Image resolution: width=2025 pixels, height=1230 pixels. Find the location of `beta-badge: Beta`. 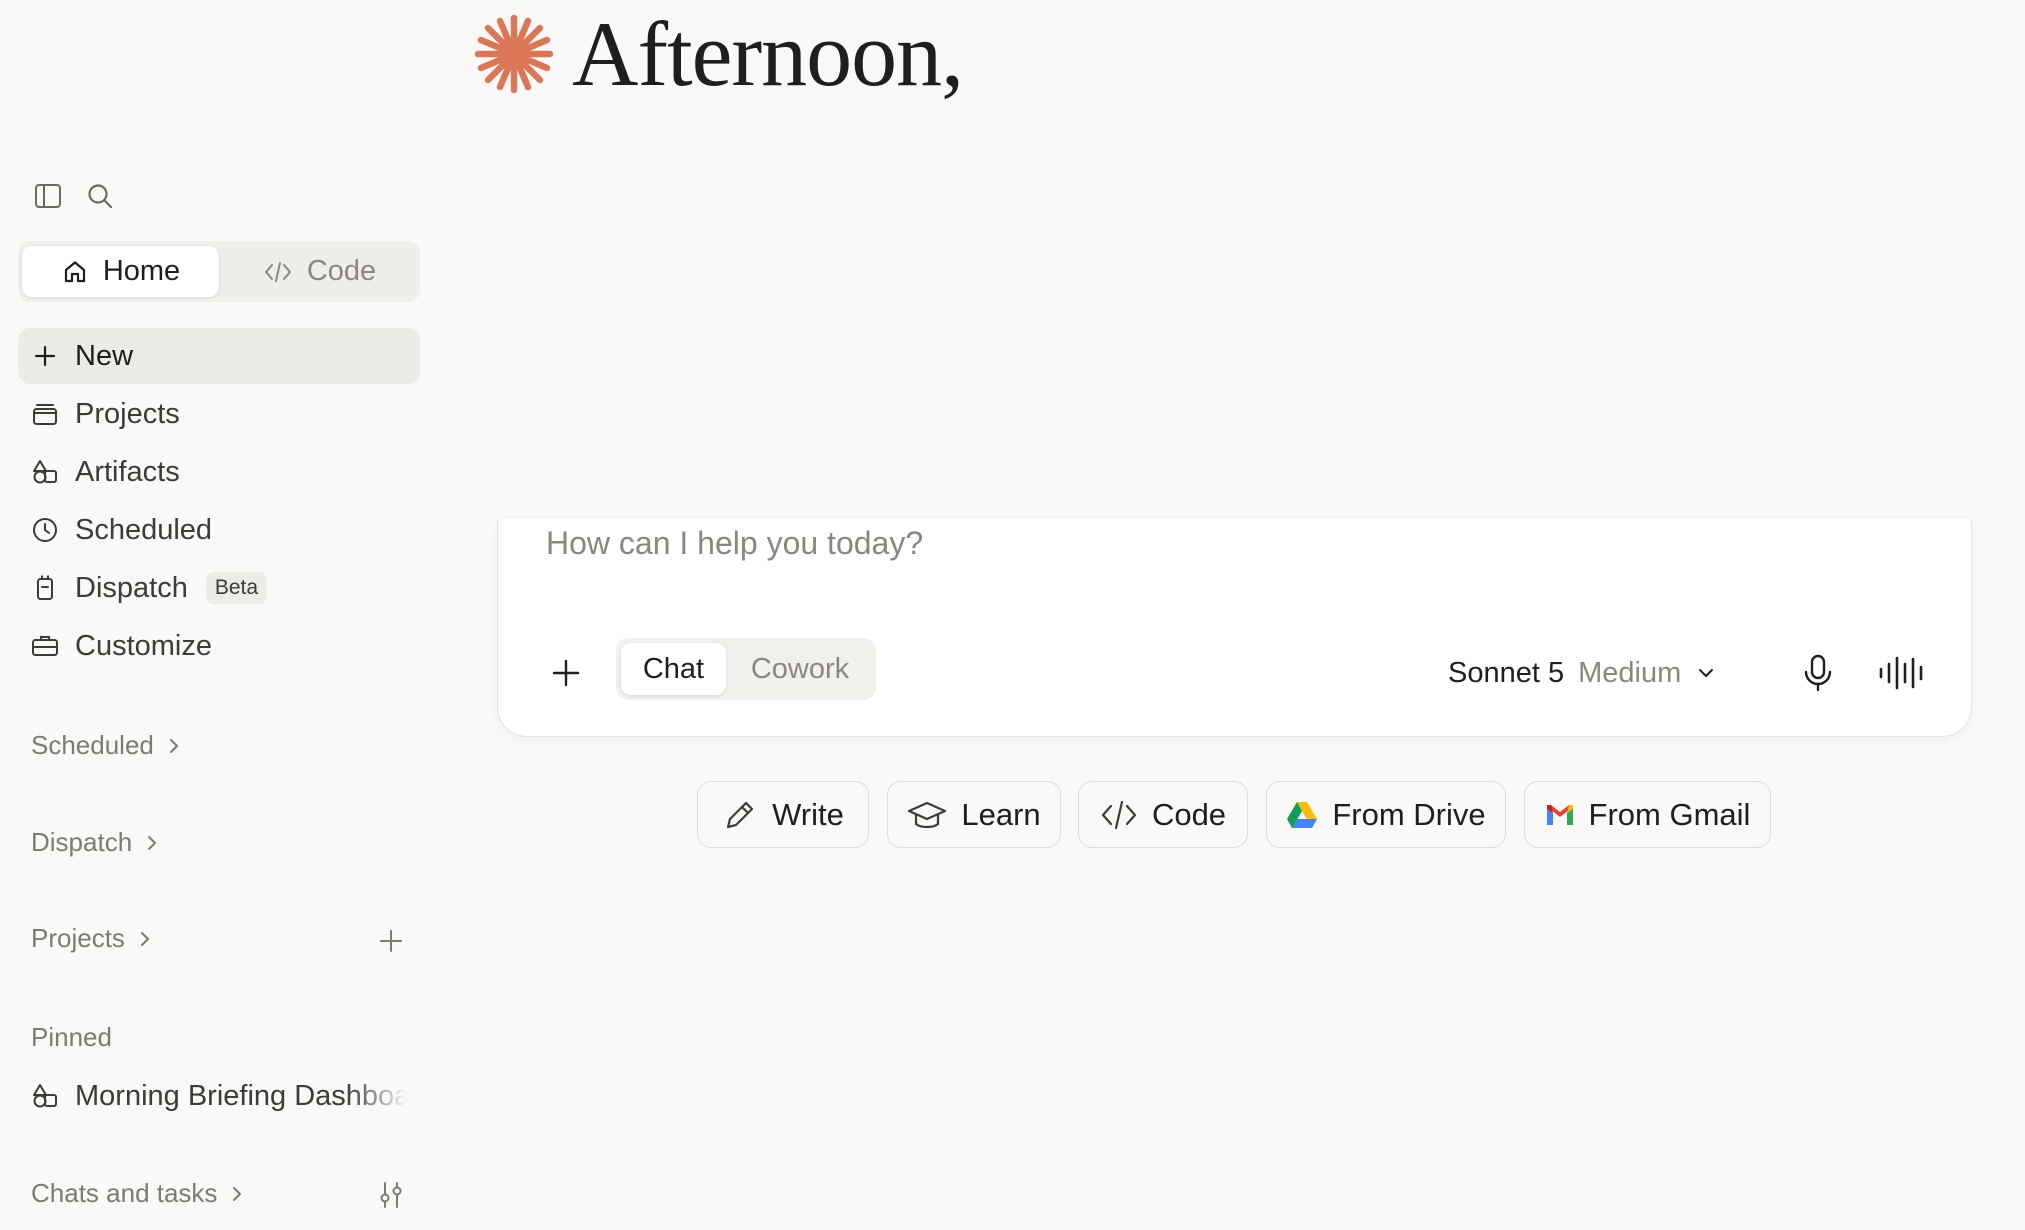

beta-badge: Beta is located at coordinates (236, 588).